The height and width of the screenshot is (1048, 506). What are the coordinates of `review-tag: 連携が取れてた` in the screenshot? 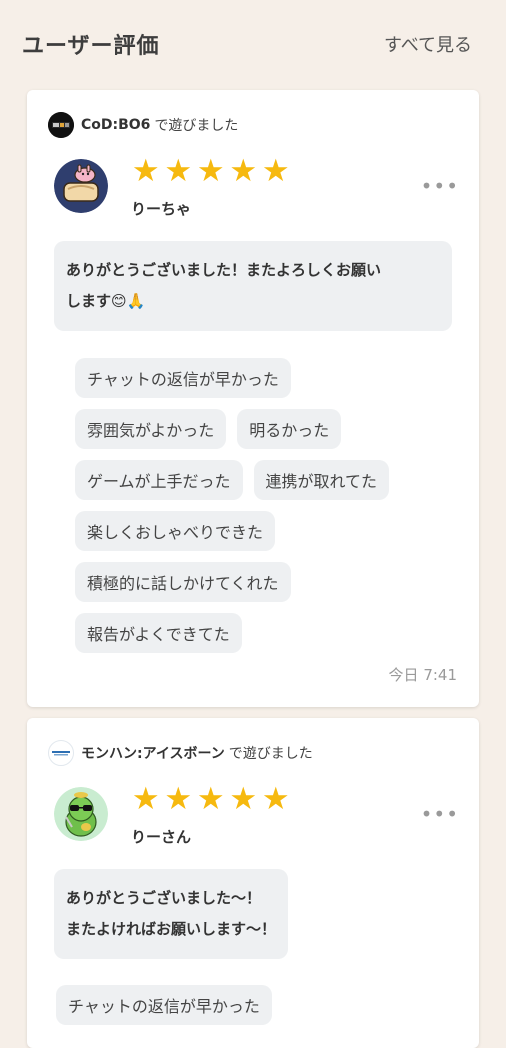 It's located at (321, 480).